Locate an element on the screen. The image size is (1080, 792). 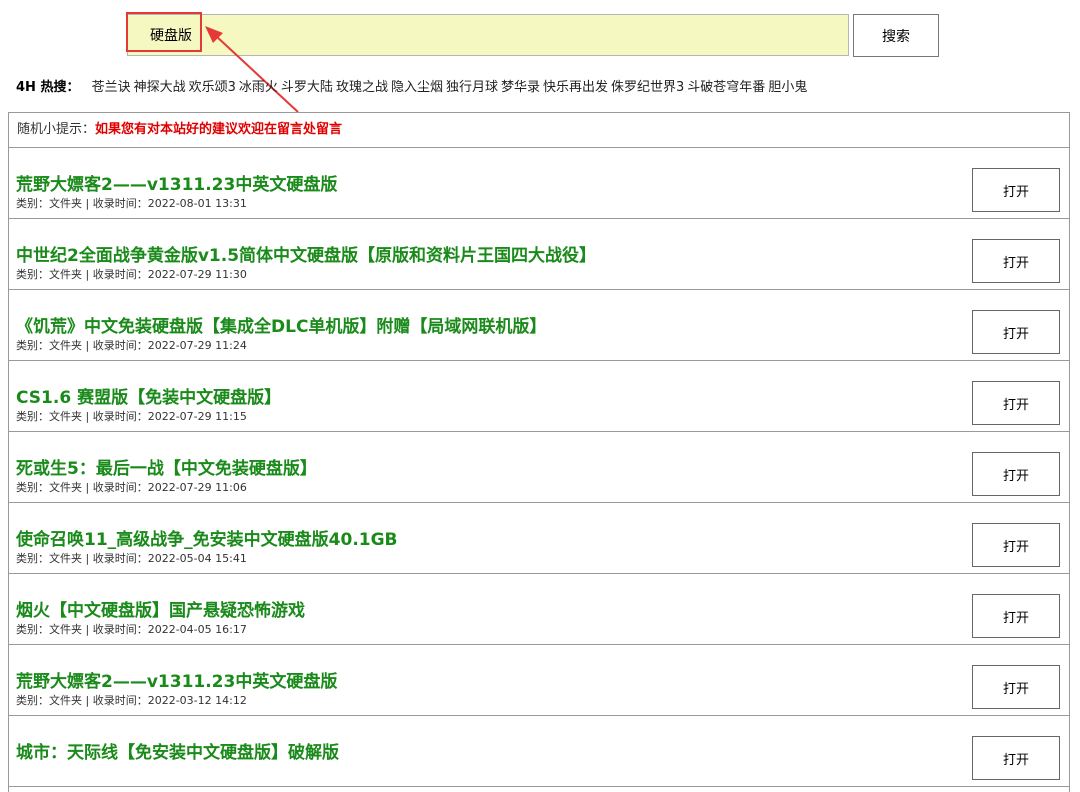
hot-search-link: 苍兰诀 is located at coordinates (111, 87).